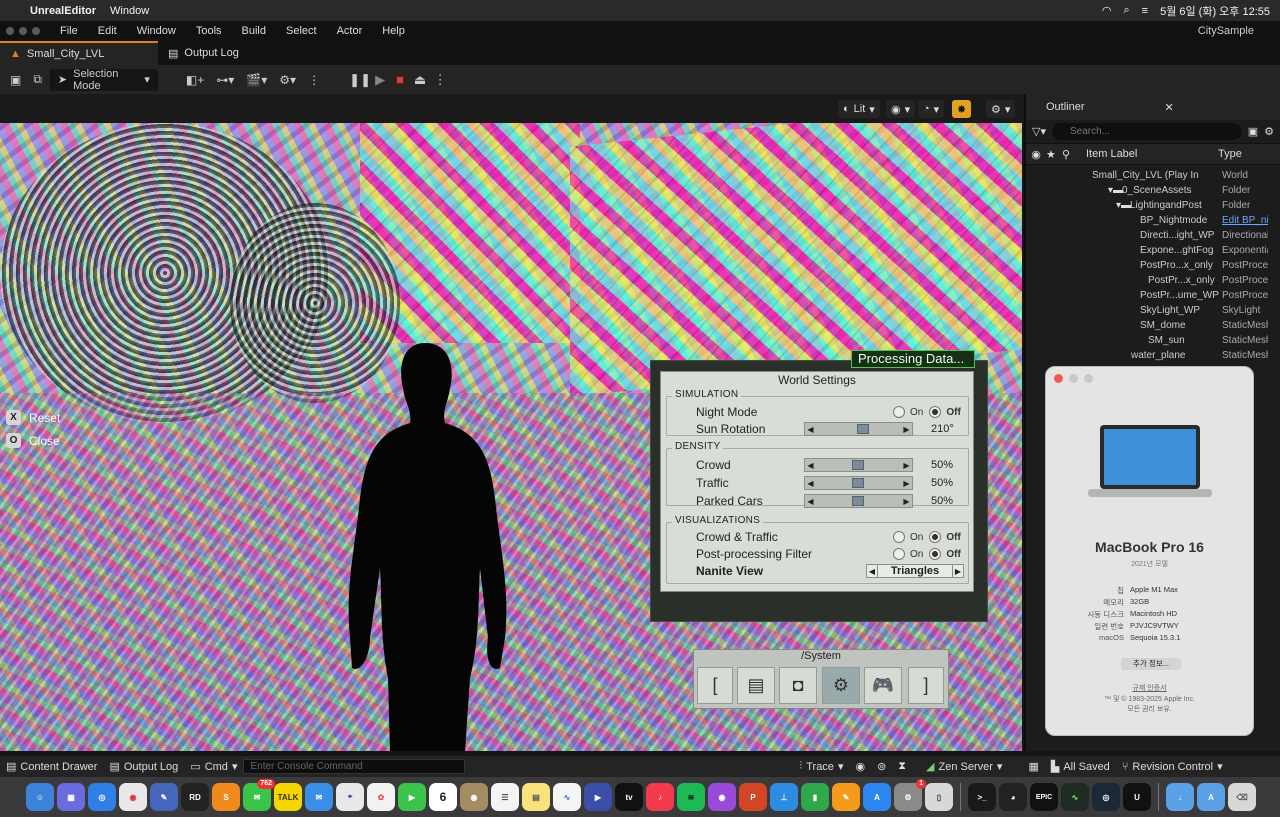 This screenshot has width=1280, height=817. Describe the element at coordinates (133, 797) in the screenshot. I see `chrome-icon: ◉` at that location.